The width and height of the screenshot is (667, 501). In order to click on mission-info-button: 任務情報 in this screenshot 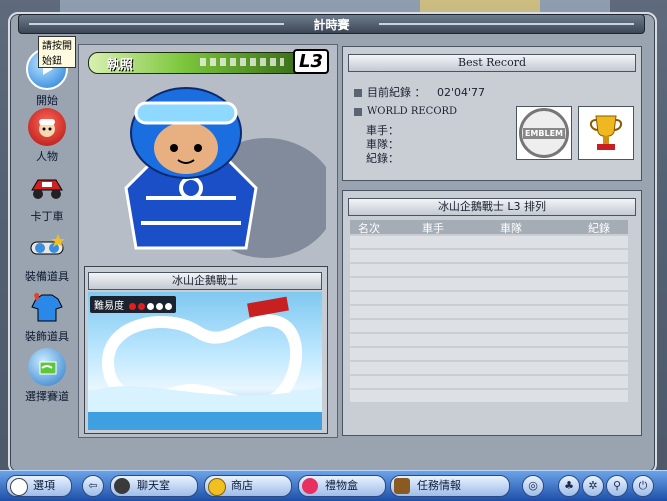, I will do `click(450, 486)`.